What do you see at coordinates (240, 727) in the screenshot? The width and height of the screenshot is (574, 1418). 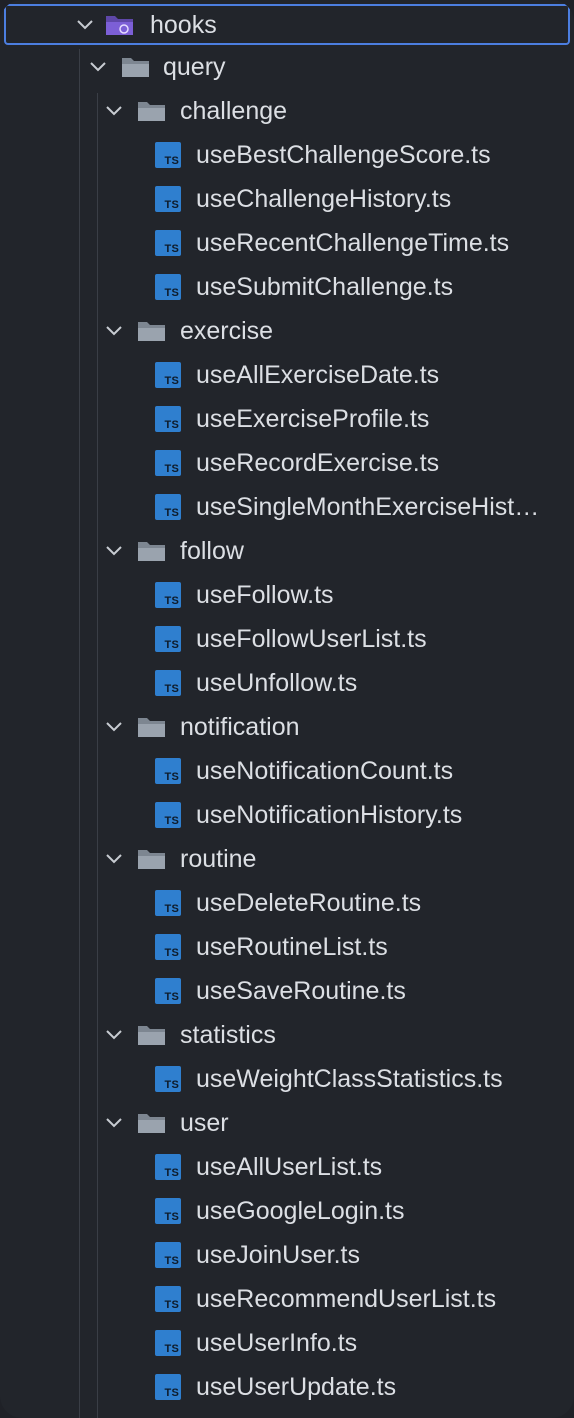 I see `tree-row-label: notification` at bounding box center [240, 727].